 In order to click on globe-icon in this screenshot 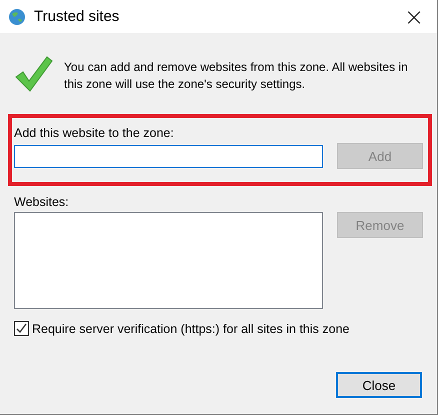, I will do `click(17, 17)`.